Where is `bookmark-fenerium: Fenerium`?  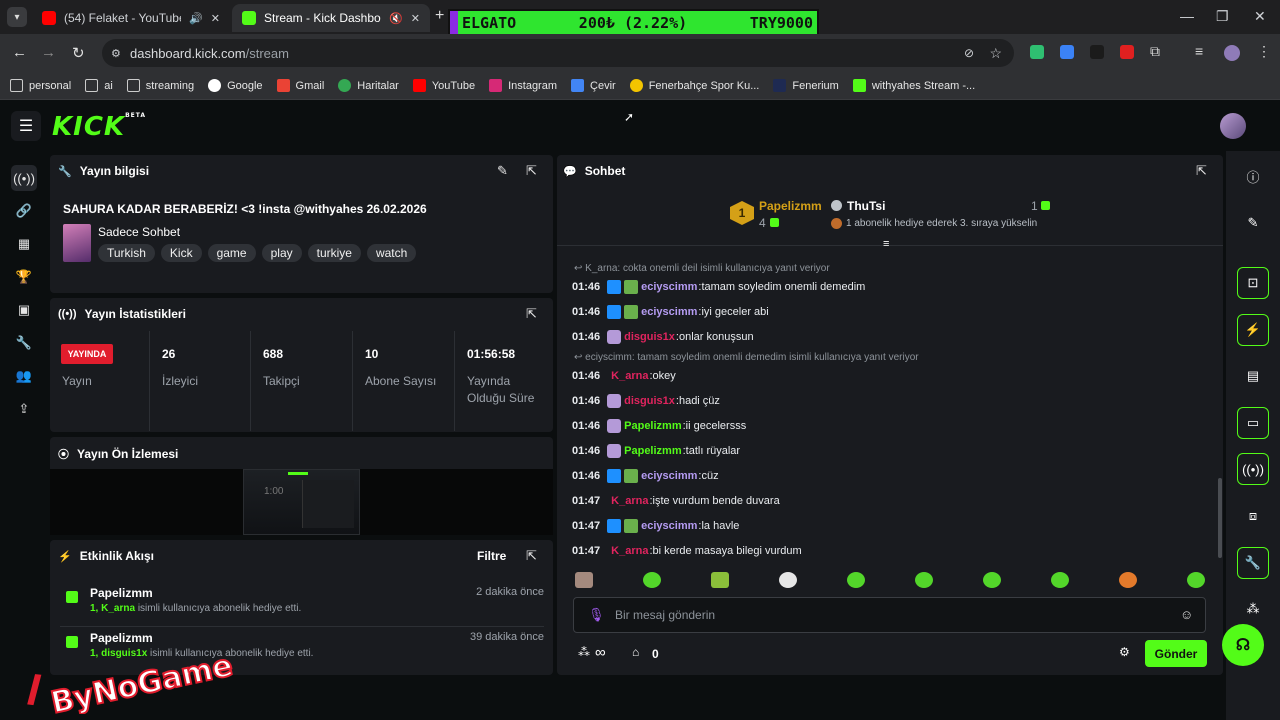
bookmark-fenerium: Fenerium is located at coordinates (806, 85).